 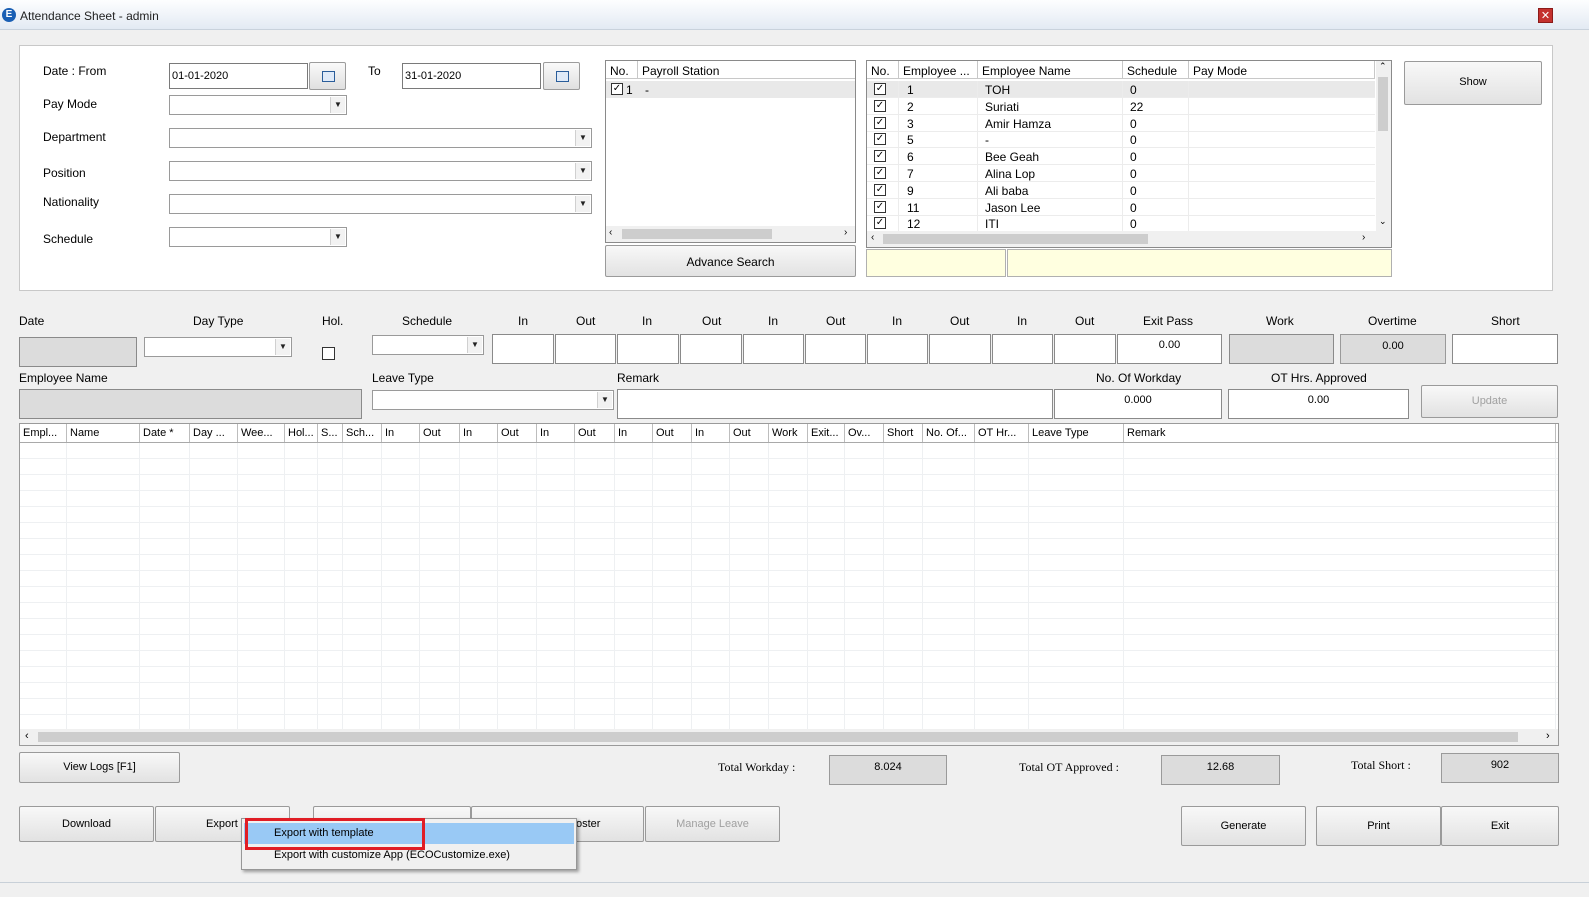 What do you see at coordinates (746, 70) in the screenshot?
I see `column-header-payroll-station: Payroll Station` at bounding box center [746, 70].